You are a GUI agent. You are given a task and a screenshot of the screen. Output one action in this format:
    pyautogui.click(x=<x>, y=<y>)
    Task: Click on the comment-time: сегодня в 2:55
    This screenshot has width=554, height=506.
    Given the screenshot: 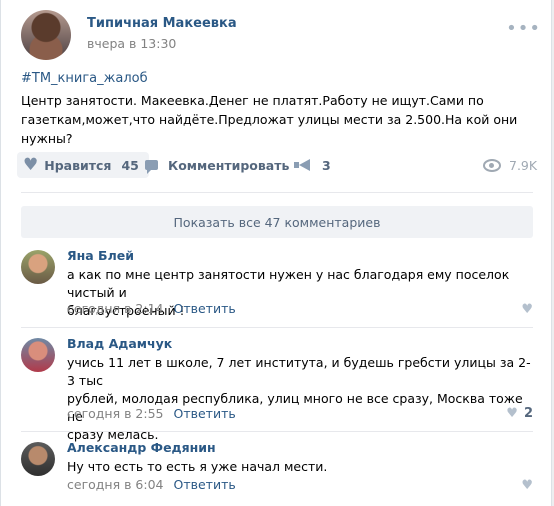 What is the action you would take?
    pyautogui.click(x=115, y=413)
    